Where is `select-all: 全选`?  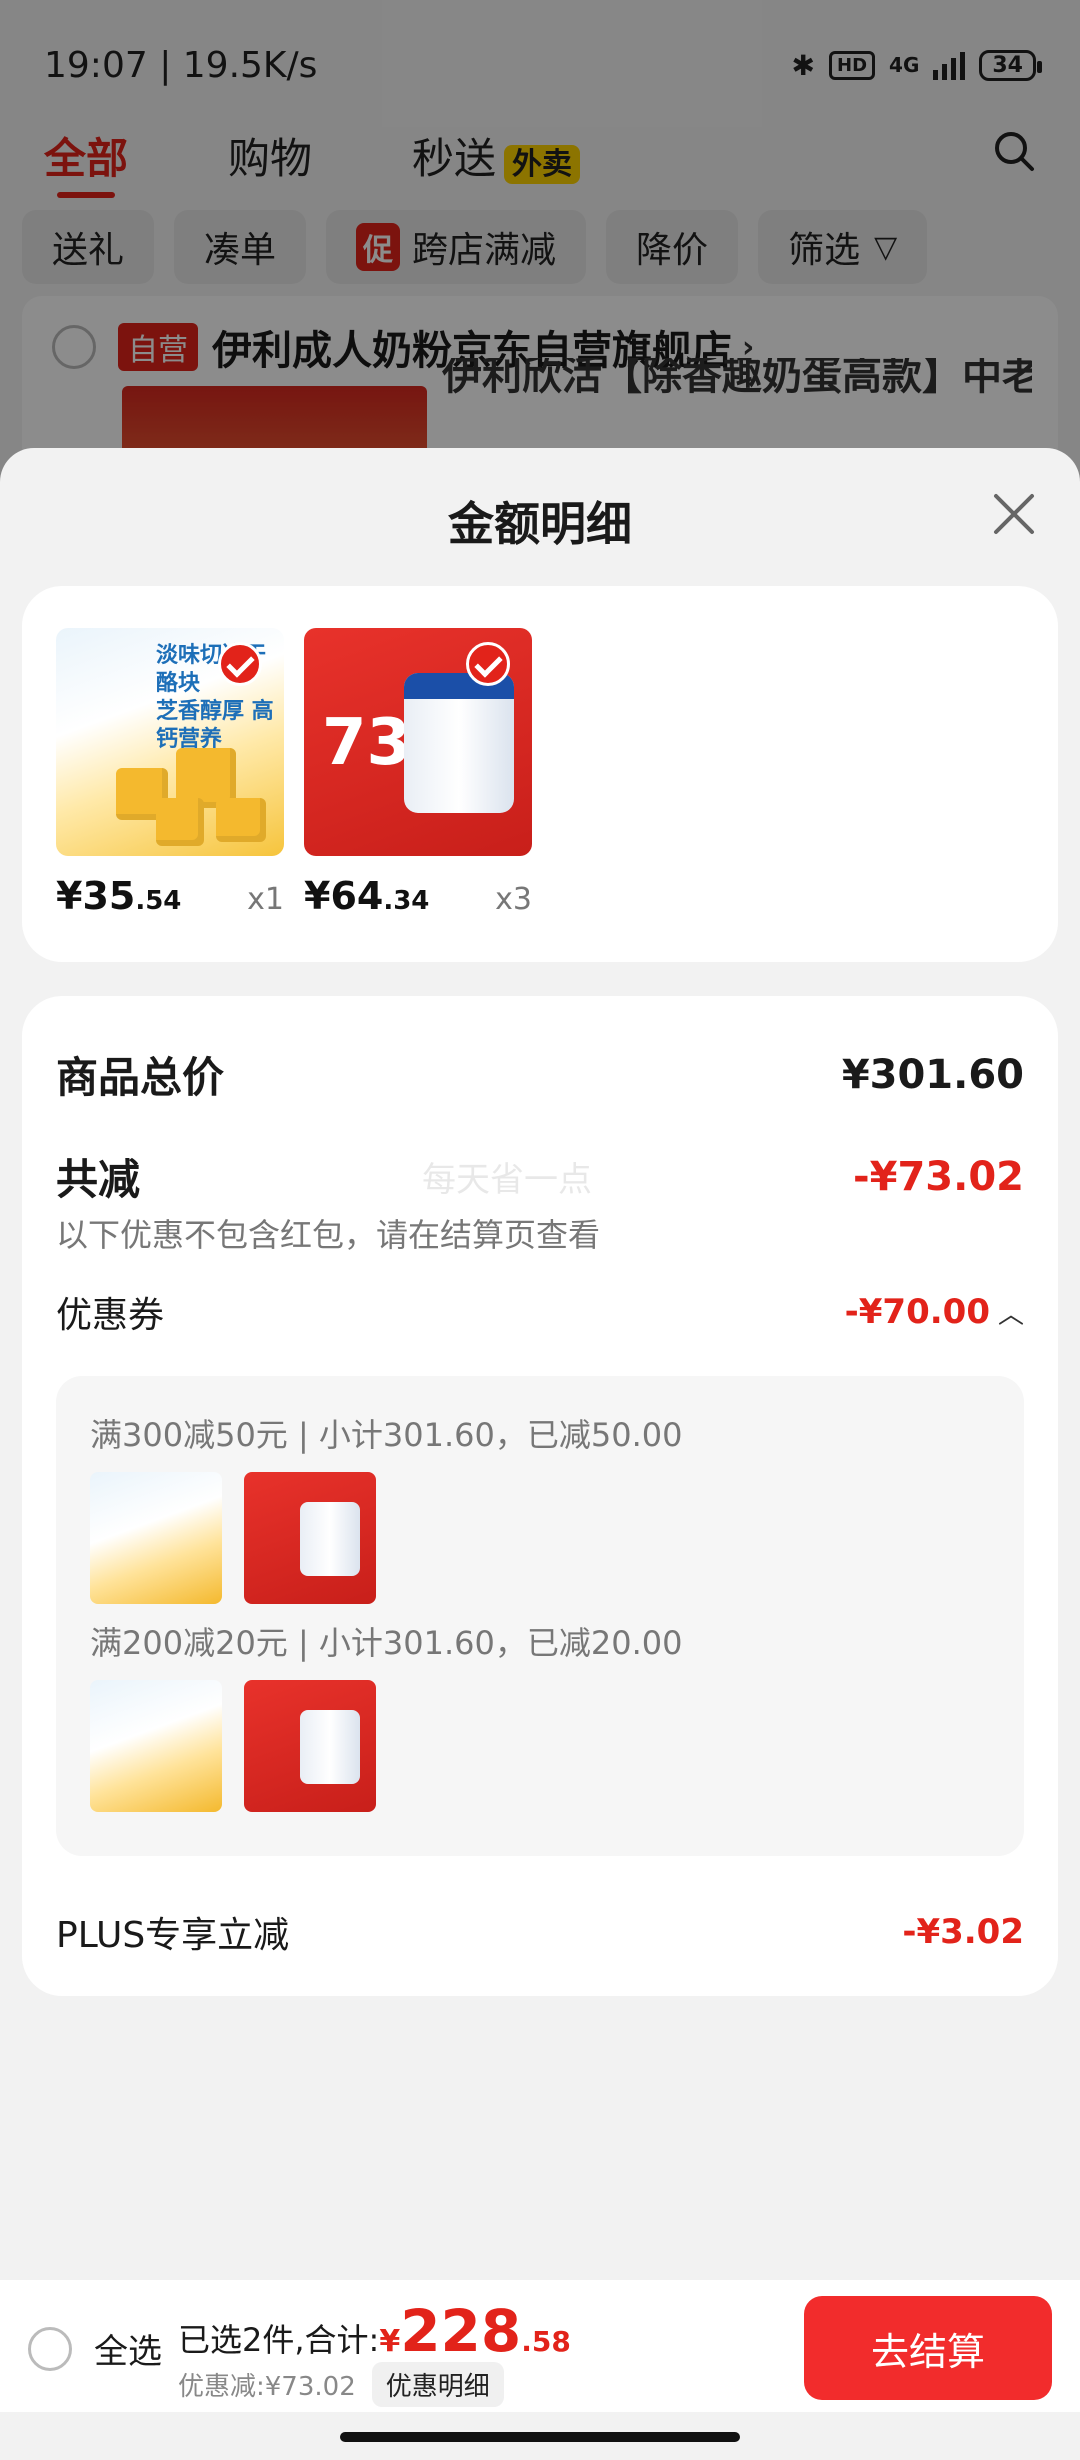 select-all: 全选 is located at coordinates (95, 2348).